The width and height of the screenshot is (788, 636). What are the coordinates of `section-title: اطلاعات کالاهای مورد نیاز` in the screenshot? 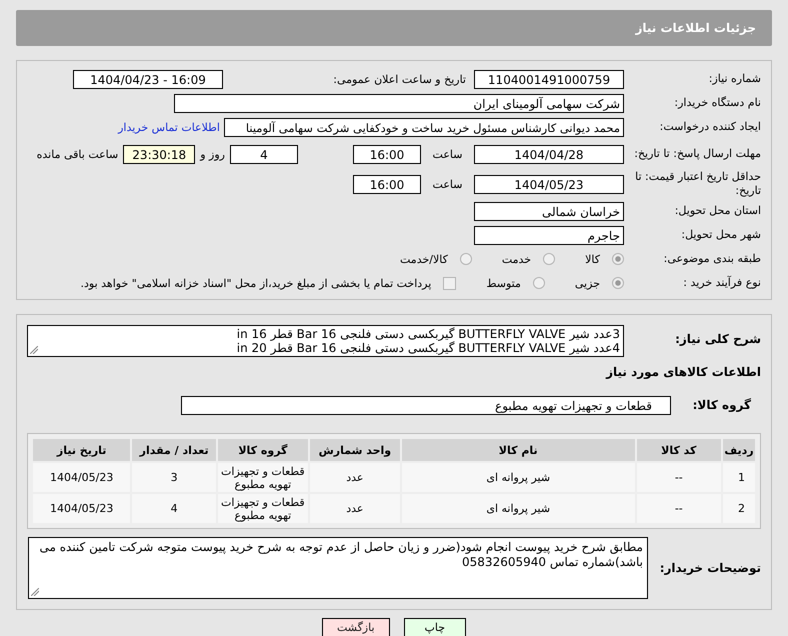 It's located at (682, 372).